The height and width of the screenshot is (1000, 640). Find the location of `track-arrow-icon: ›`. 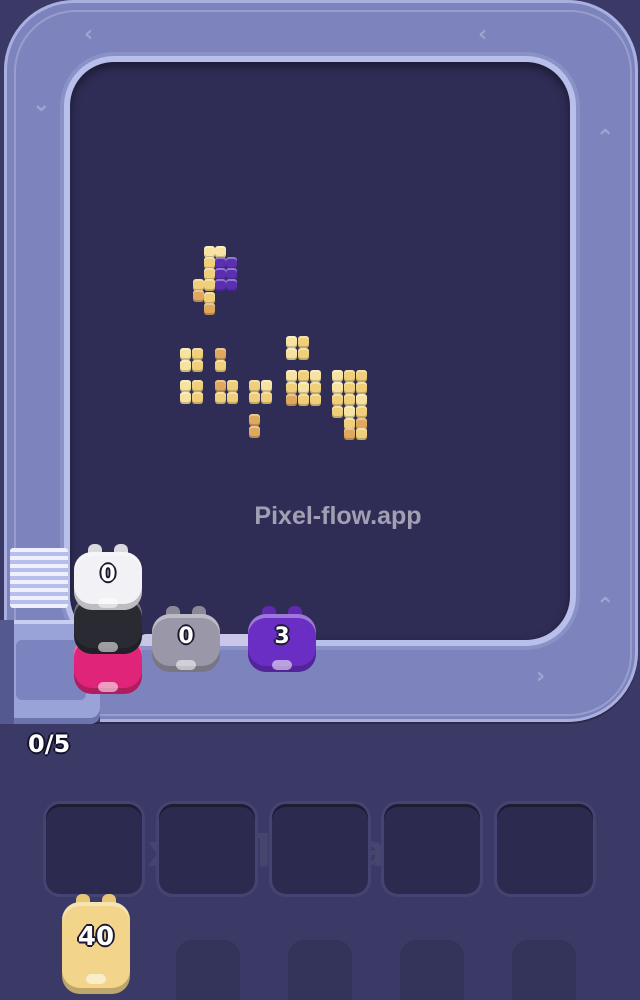

track-arrow-icon: › is located at coordinates (541, 676).